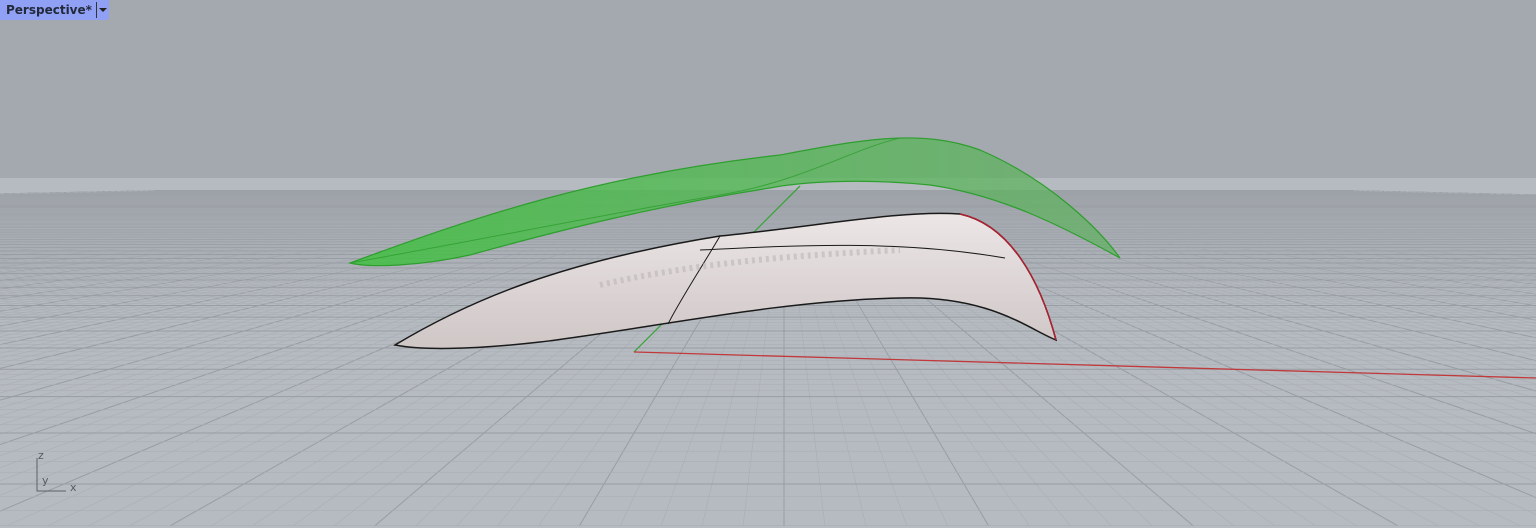  Describe the element at coordinates (45, 480) in the screenshot. I see `axis-label-y: y` at that location.